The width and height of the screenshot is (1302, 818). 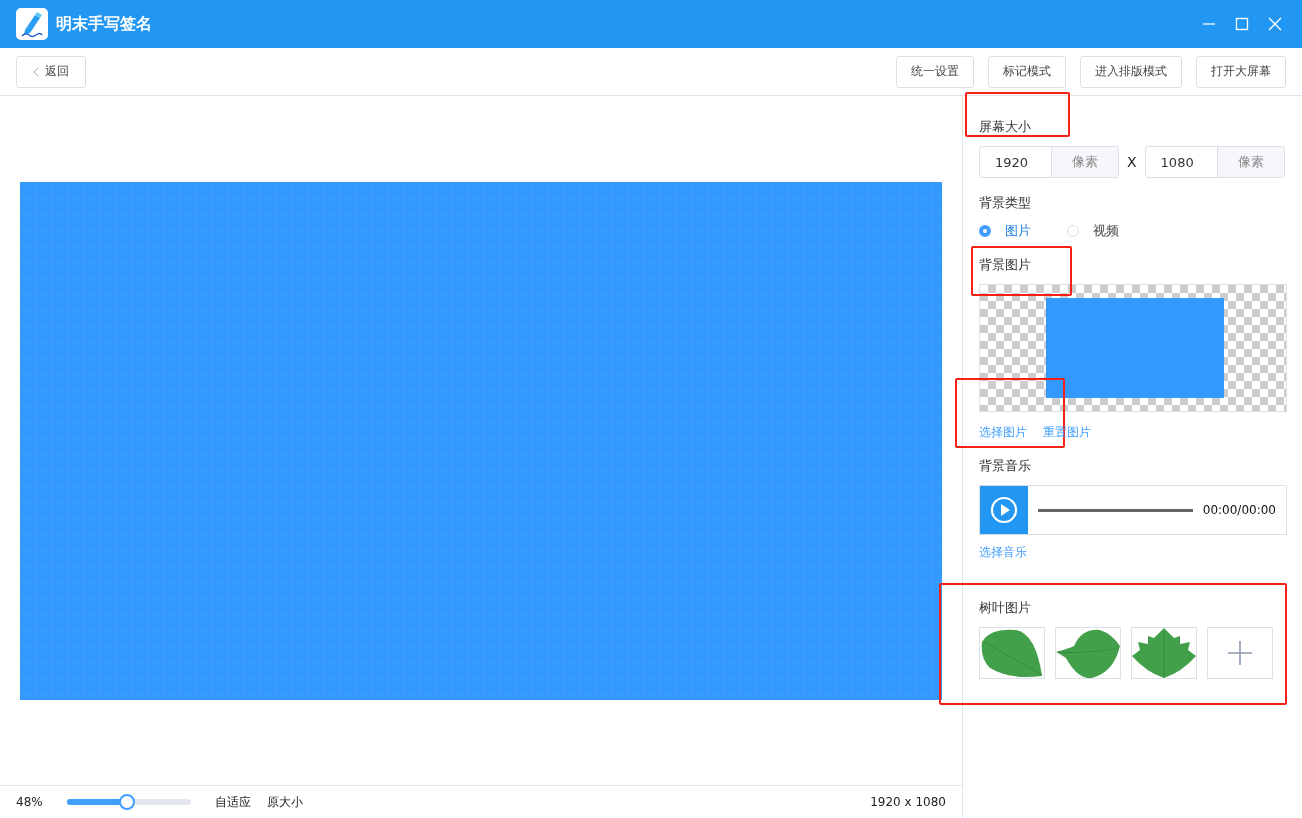 I want to click on section-title: 背景类型, so click(x=1005, y=203).